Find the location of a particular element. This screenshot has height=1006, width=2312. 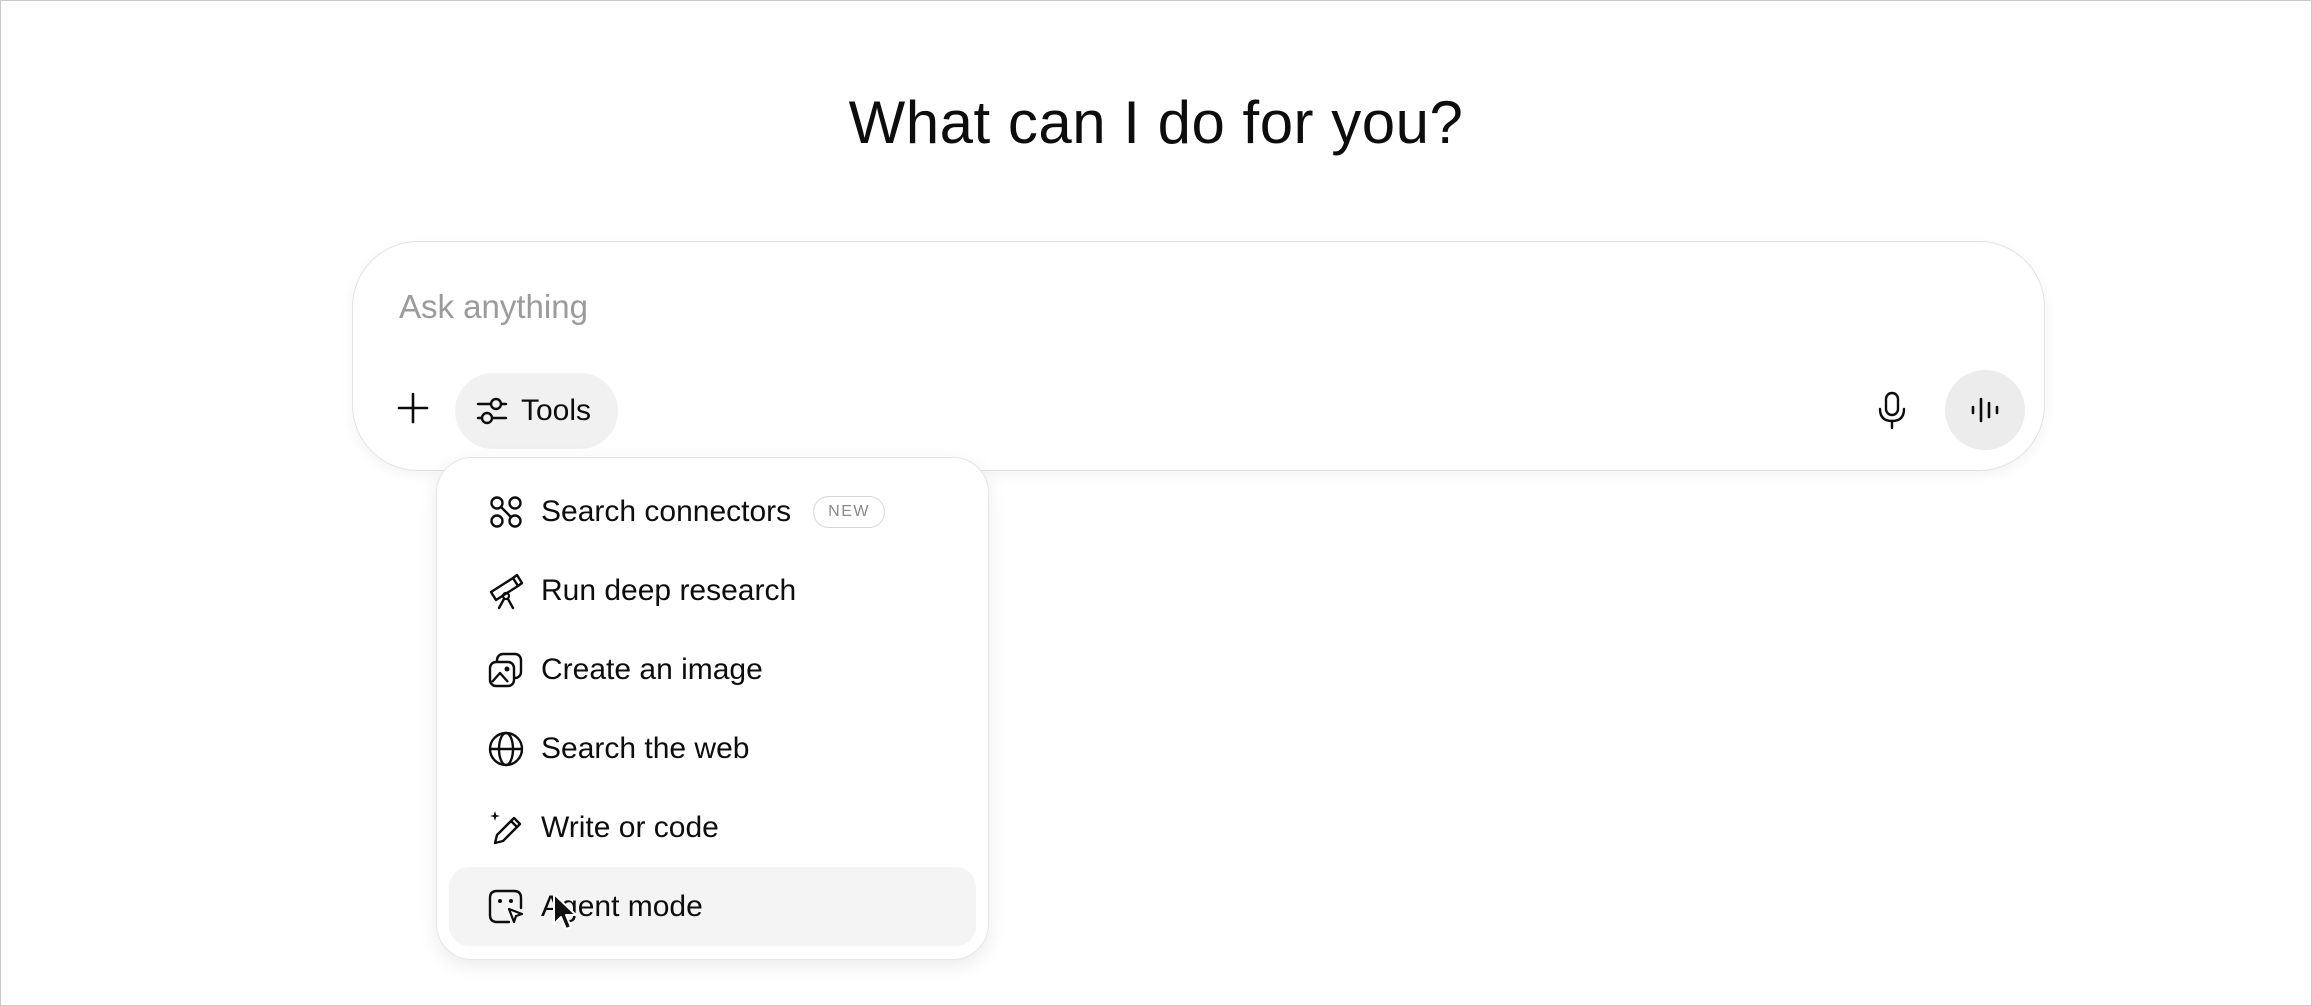

voice-waveform-icon is located at coordinates (1985, 410).